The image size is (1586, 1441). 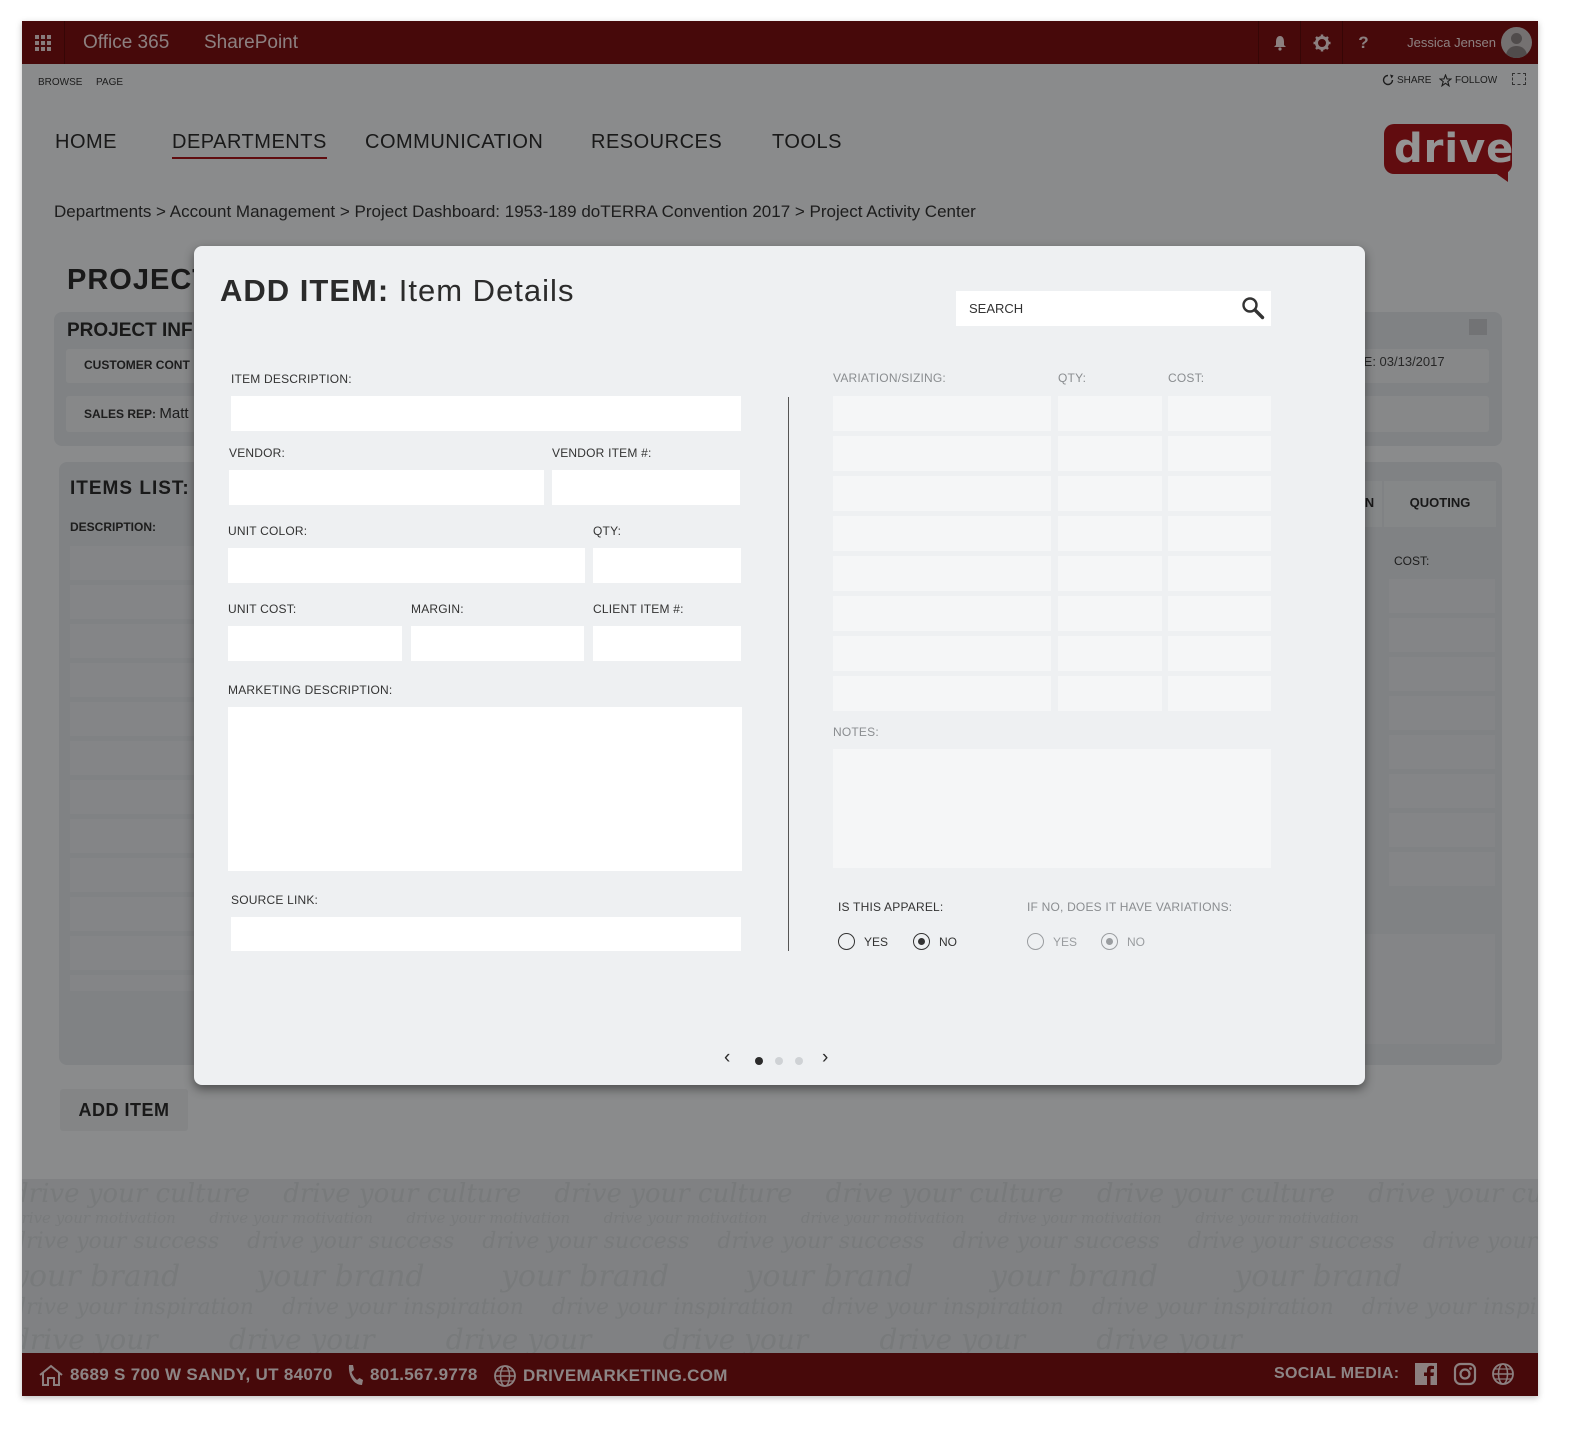 I want to click on source-link-input, so click(x=486, y=934).